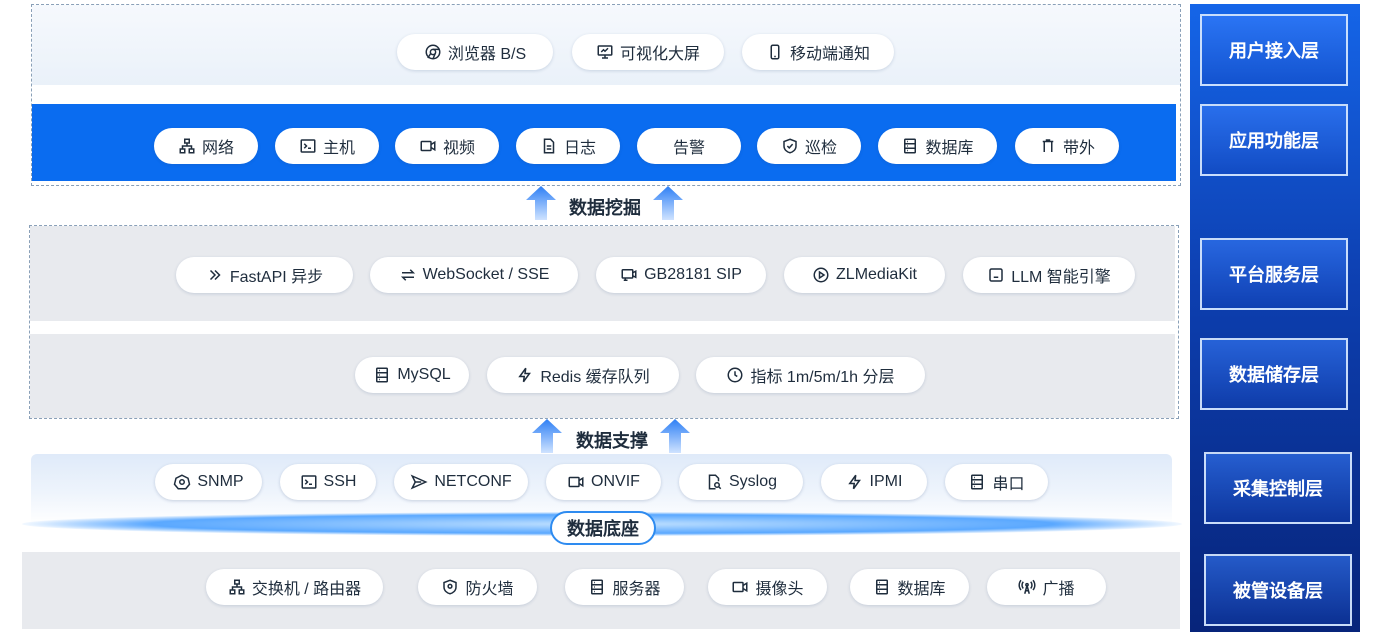 Image resolution: width=1390 pixels, height=641 pixels. I want to click on kubernetes-icon, so click(182, 482).